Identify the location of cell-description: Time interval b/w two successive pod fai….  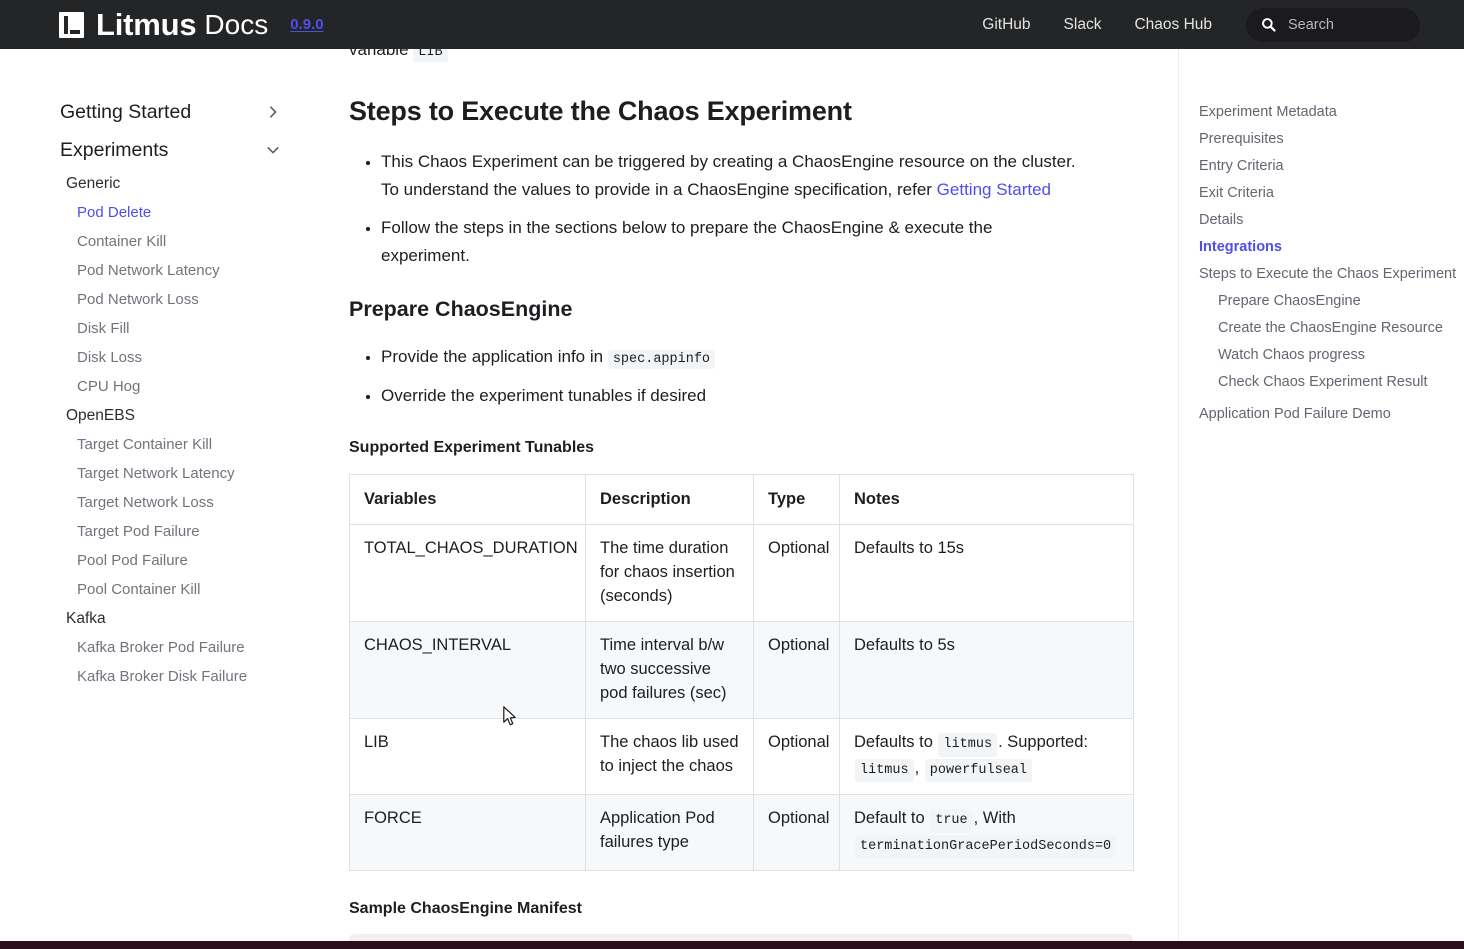
(669, 670).